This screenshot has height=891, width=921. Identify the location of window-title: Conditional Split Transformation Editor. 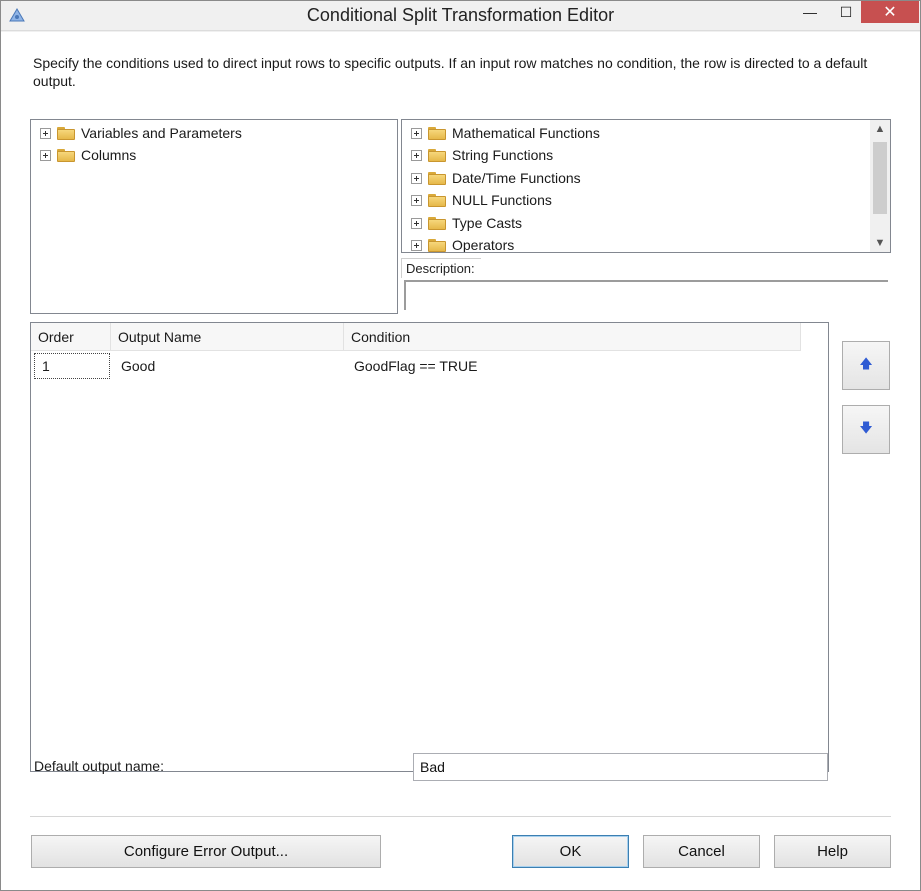
(460, 15).